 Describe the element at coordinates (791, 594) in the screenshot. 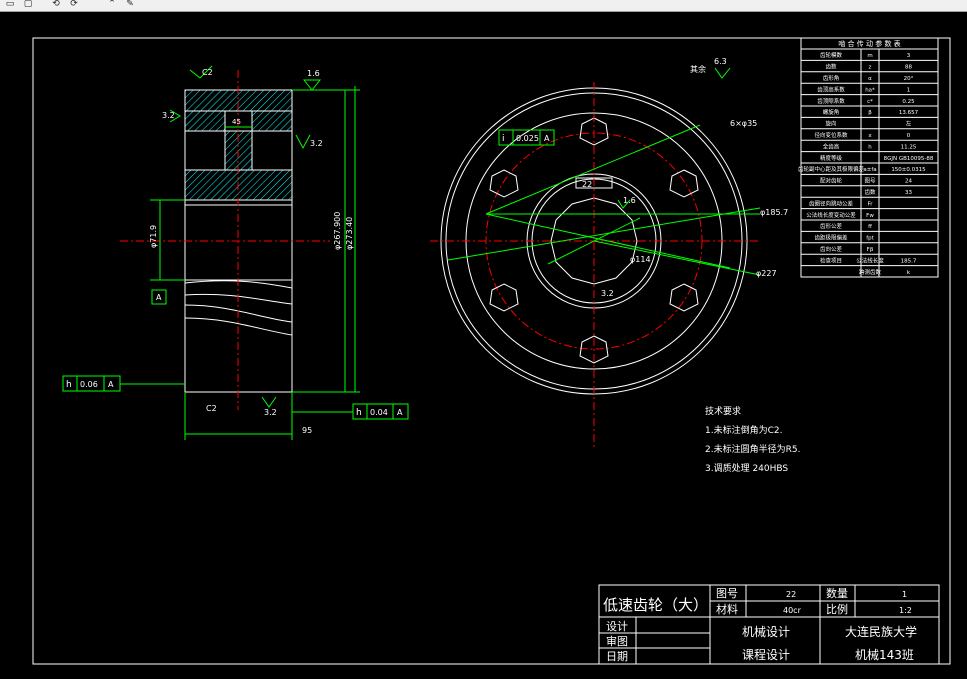

I see `drawing-no: 22` at that location.